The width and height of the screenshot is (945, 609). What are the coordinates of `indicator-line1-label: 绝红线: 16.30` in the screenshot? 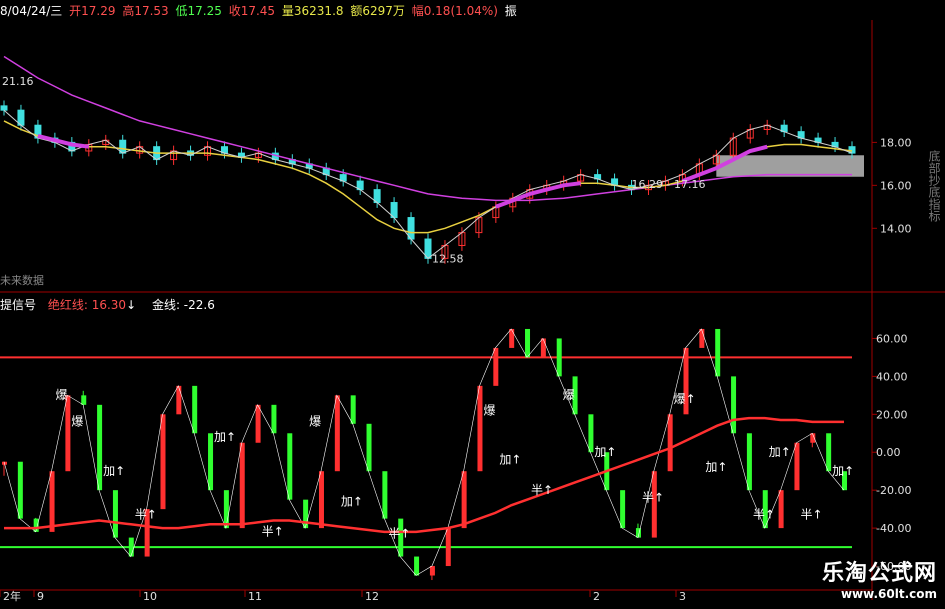 It's located at (87, 305).